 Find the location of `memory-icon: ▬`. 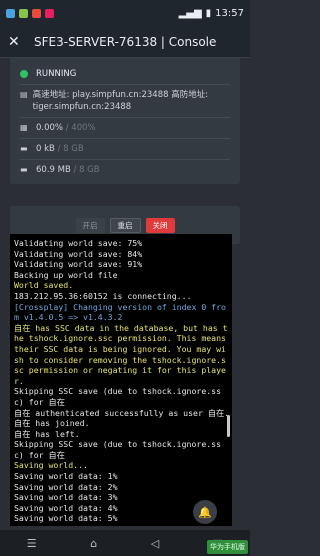

memory-icon: ▬ is located at coordinates (24, 169).